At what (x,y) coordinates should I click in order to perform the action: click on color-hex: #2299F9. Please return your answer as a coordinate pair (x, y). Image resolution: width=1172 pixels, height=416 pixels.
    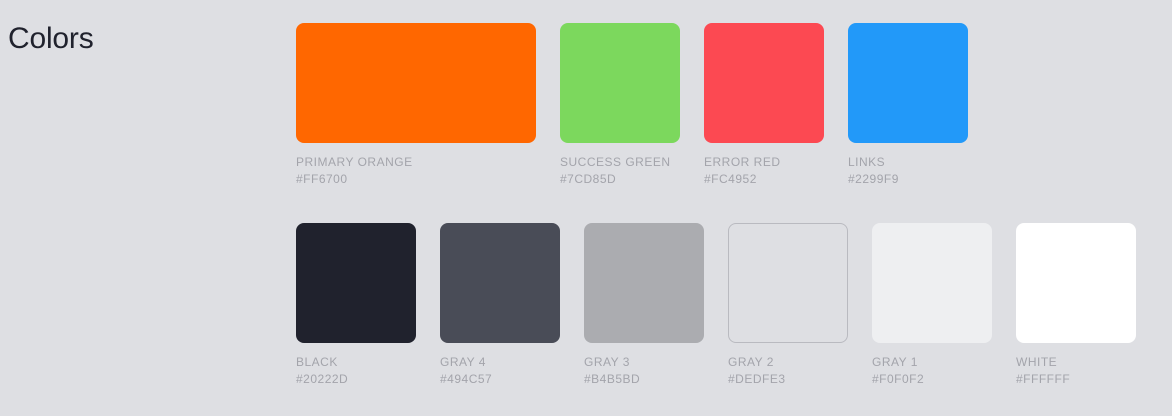
    Looking at the image, I should click on (873, 179).